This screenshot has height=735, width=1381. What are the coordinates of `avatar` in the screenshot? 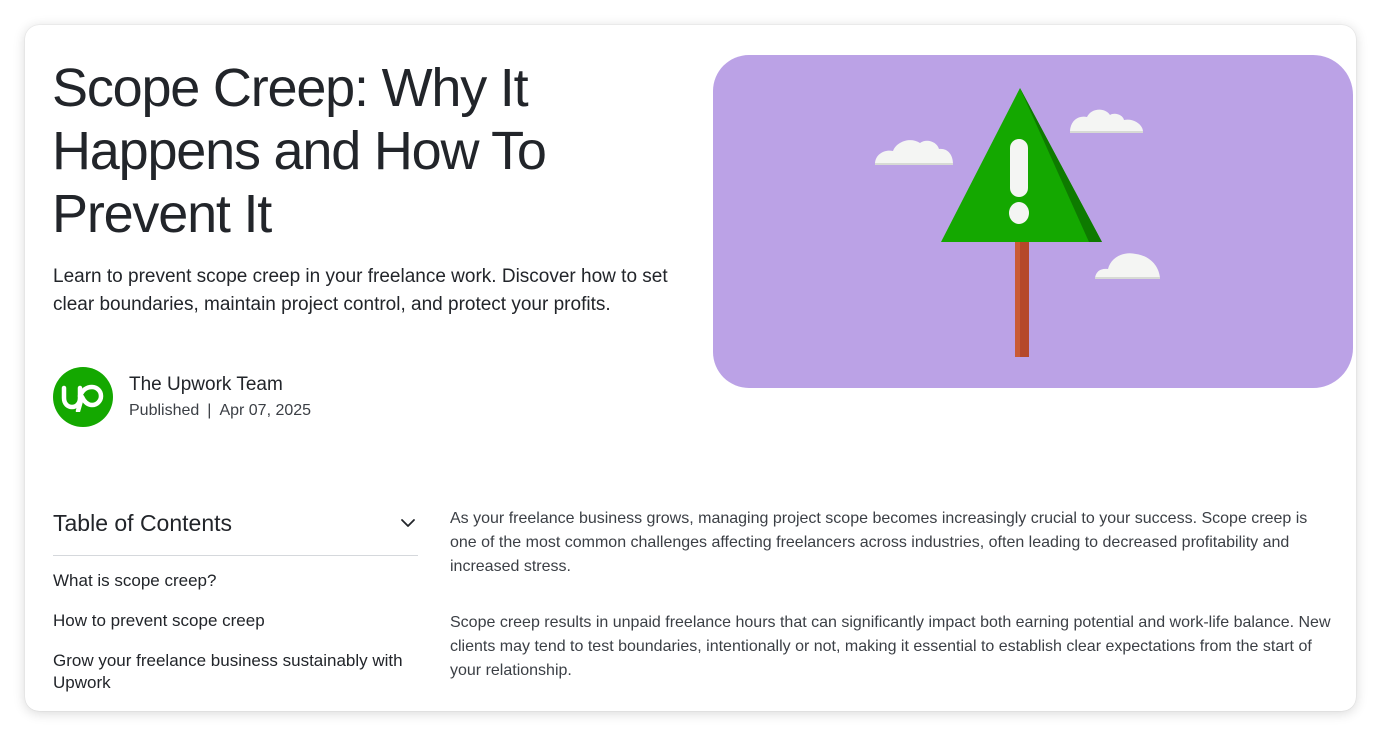 It's located at (83, 397).